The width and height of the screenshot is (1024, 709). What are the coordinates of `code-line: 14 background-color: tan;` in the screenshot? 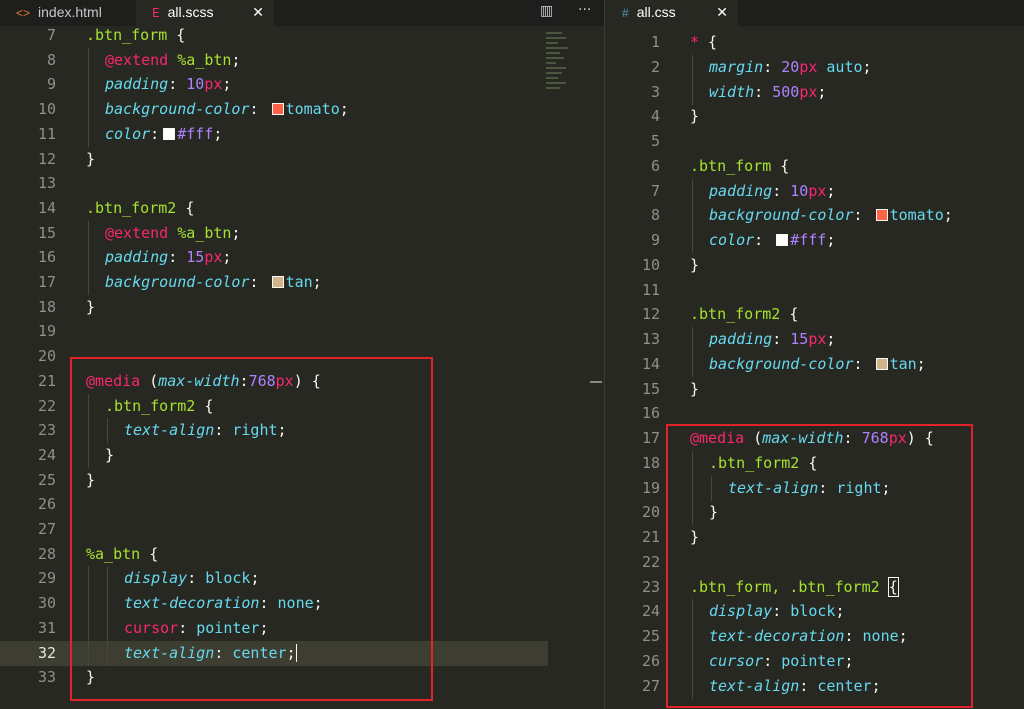 It's located at (814, 364).